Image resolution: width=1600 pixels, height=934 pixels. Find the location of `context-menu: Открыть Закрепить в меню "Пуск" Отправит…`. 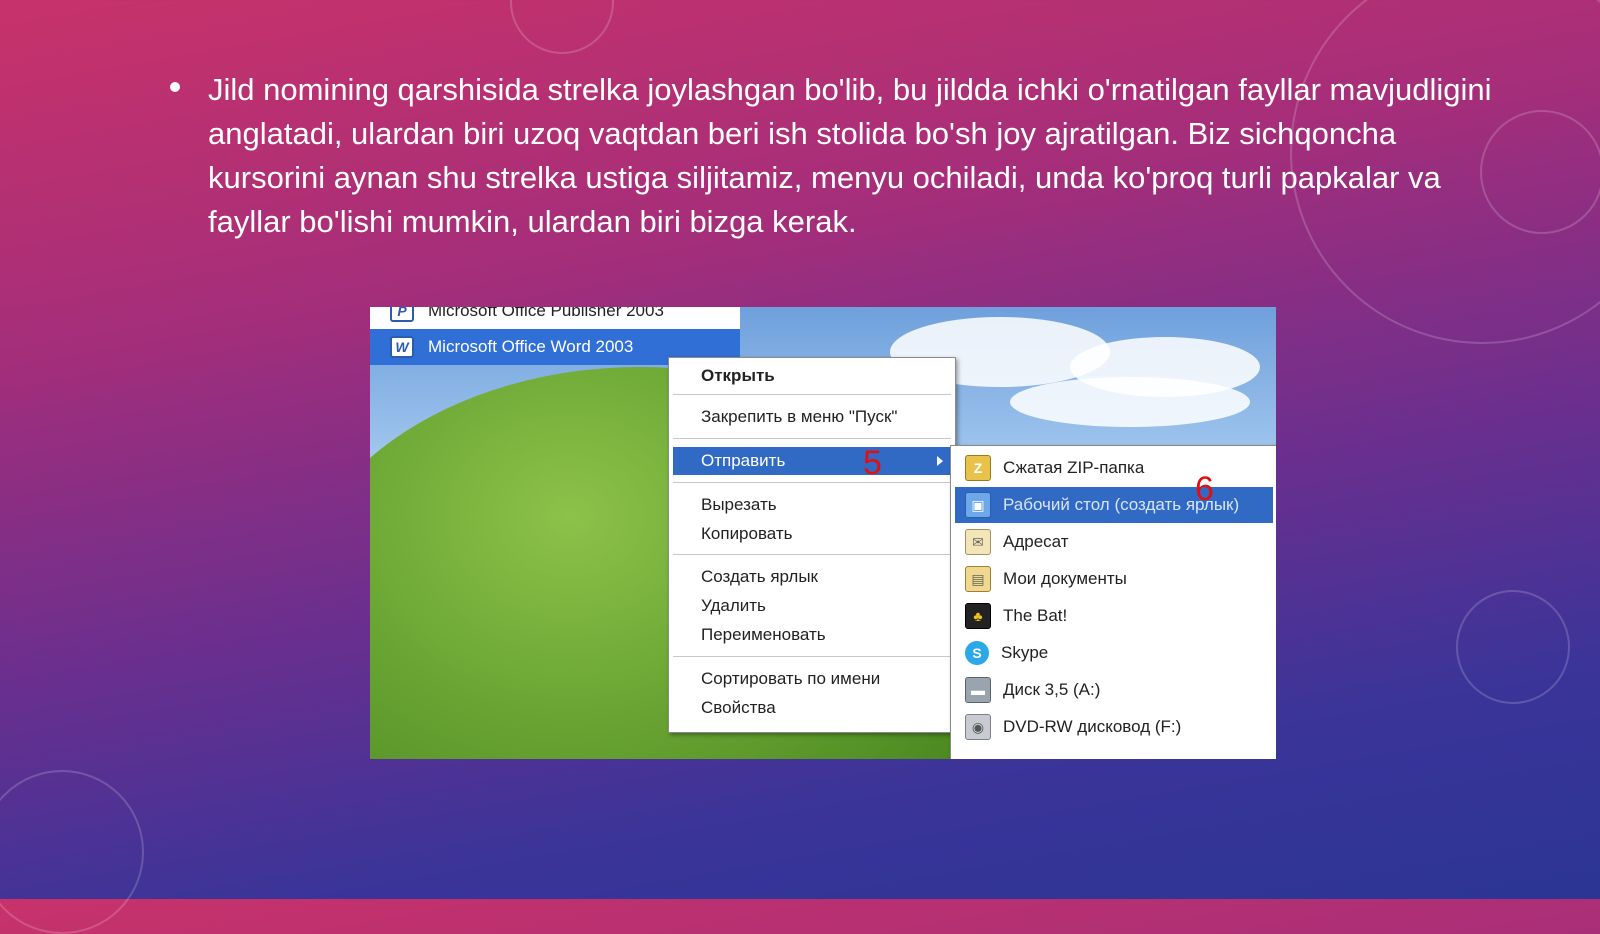

context-menu: Открыть Закрепить в меню "Пуск" Отправит… is located at coordinates (812, 545).